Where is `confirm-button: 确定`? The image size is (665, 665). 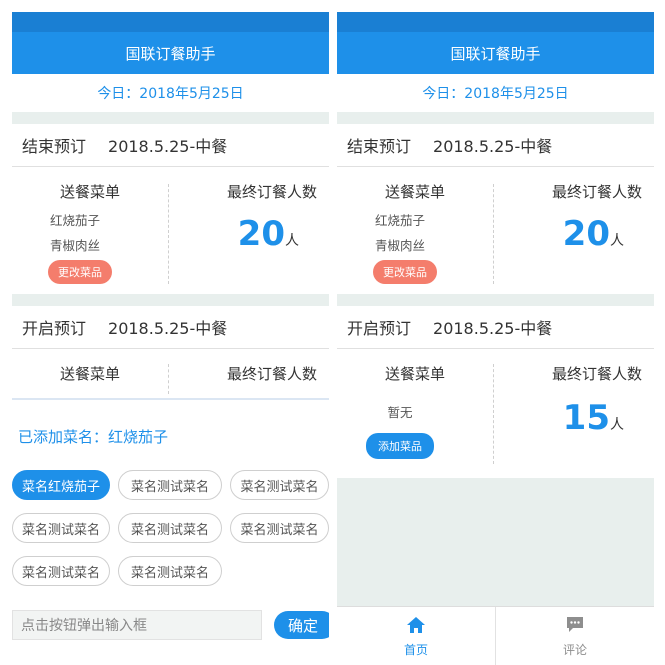 confirm-button: 确定 is located at coordinates (301, 625).